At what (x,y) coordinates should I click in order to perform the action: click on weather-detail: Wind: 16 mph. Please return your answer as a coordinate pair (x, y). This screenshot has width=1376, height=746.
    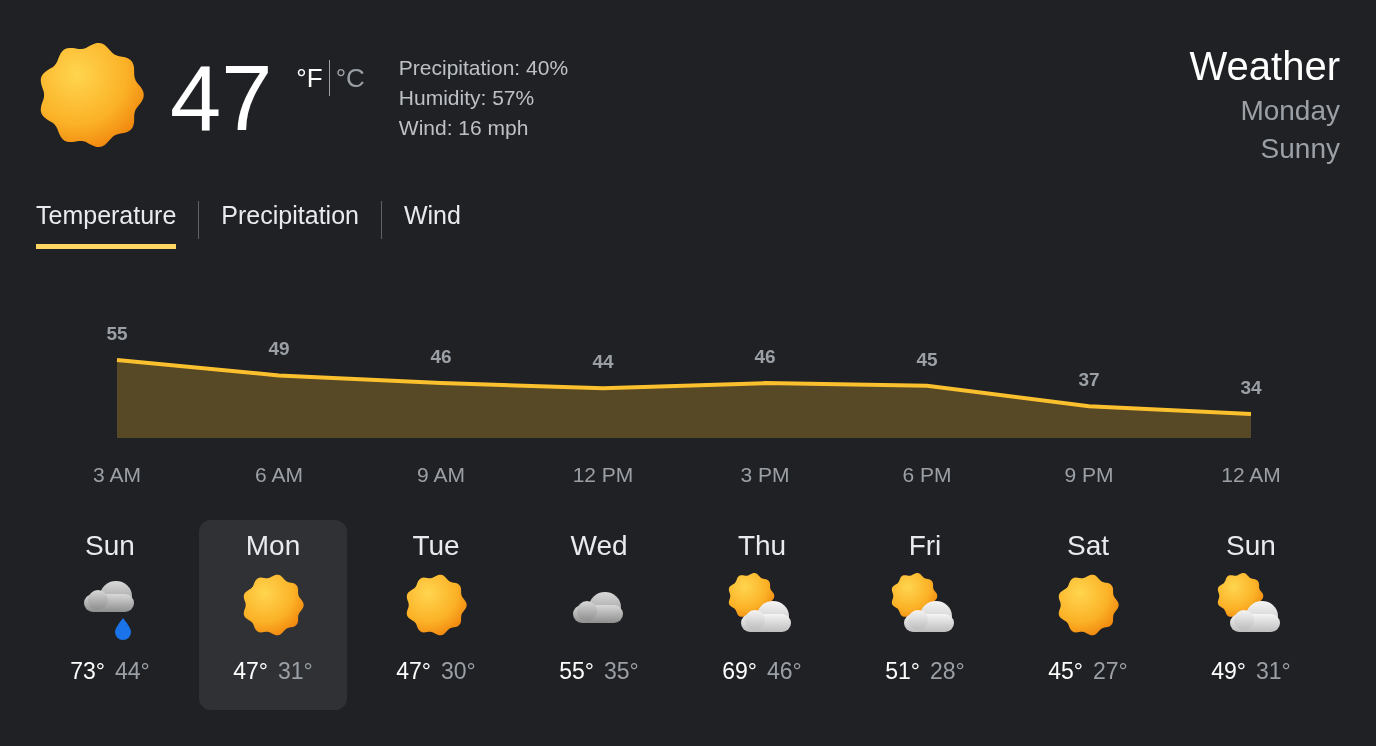
    Looking at the image, I should click on (464, 128).